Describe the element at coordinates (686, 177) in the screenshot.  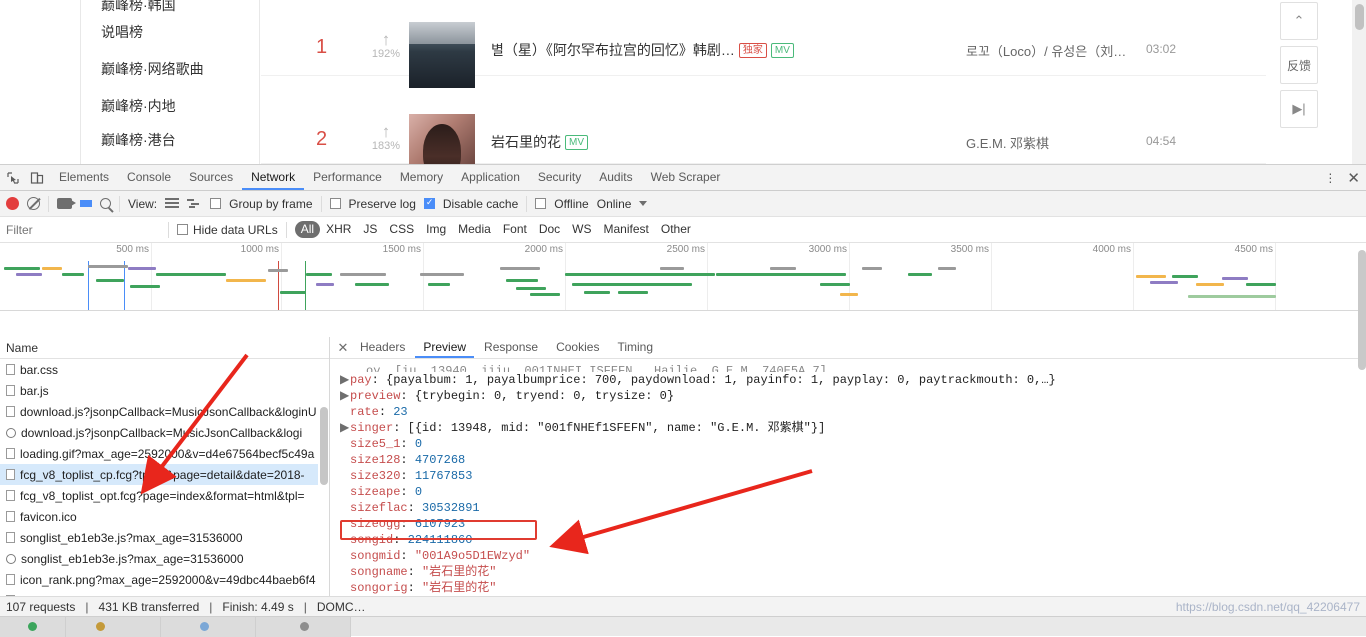
I see `tab-web-scraper: Web Scraper` at that location.